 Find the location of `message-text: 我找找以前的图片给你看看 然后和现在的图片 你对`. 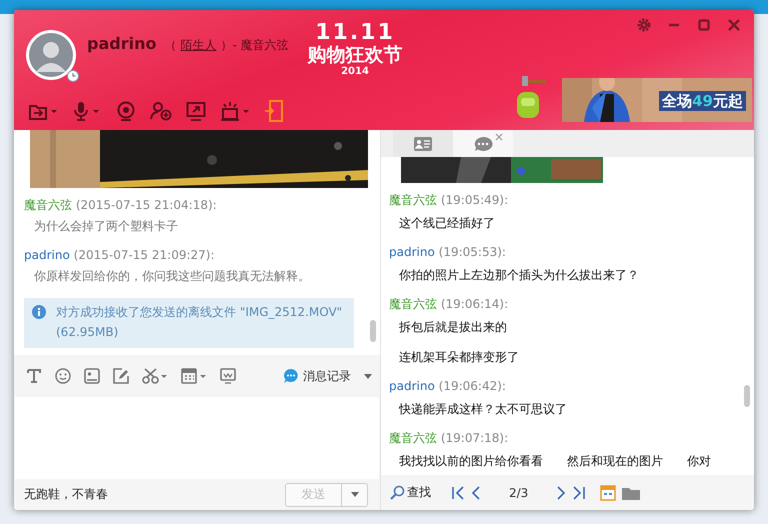

message-text: 我找找以前的图片给你看看 然后和现在的图片 你对 is located at coordinates (555, 461).